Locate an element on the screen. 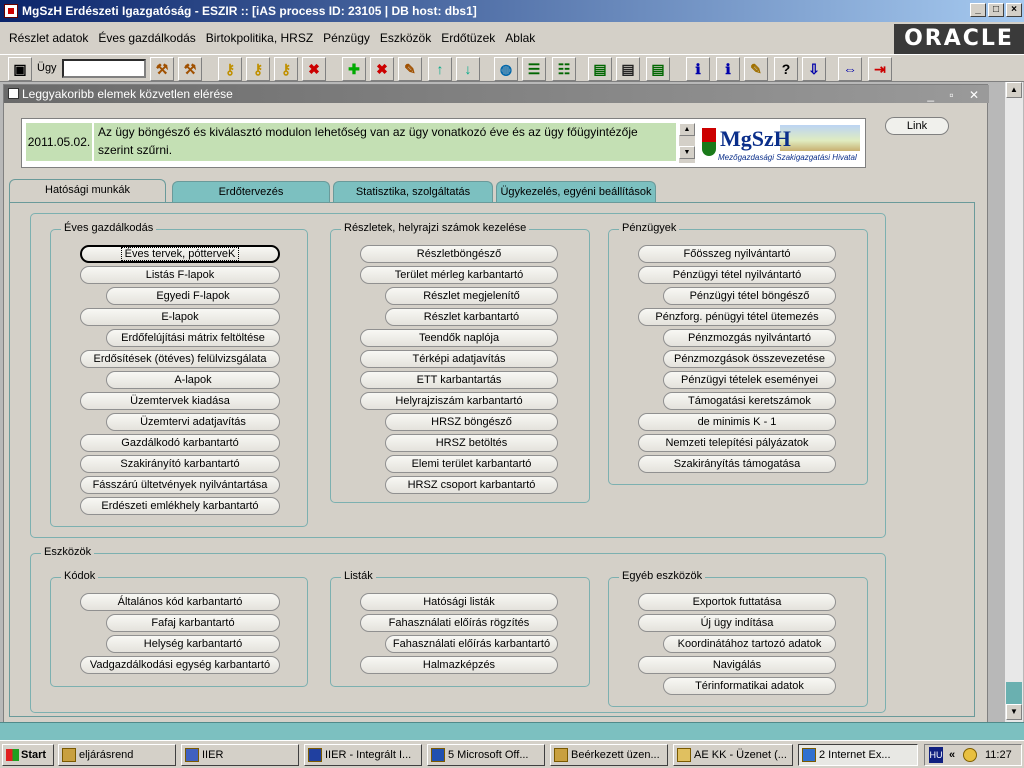 The width and height of the screenshot is (1024, 768). tray-expand-icon: « is located at coordinates (952, 755).